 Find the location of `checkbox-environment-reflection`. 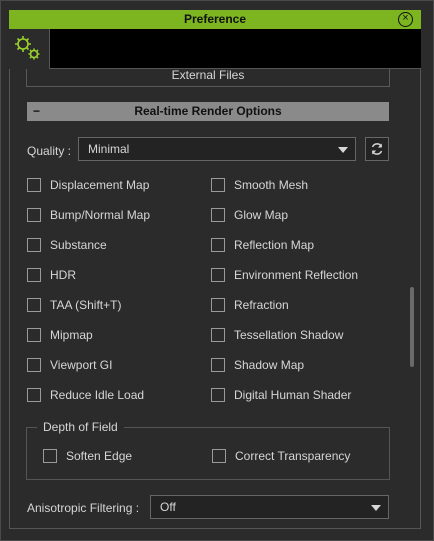

checkbox-environment-reflection is located at coordinates (218, 275).